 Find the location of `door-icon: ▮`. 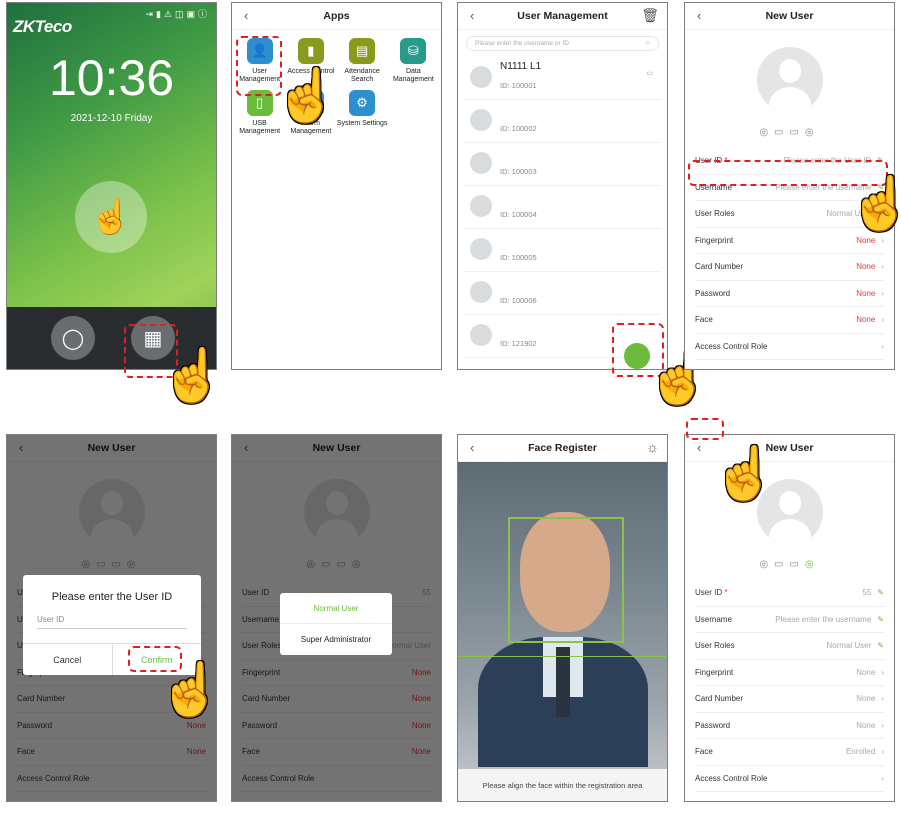

door-icon: ▮ is located at coordinates (310, 51).